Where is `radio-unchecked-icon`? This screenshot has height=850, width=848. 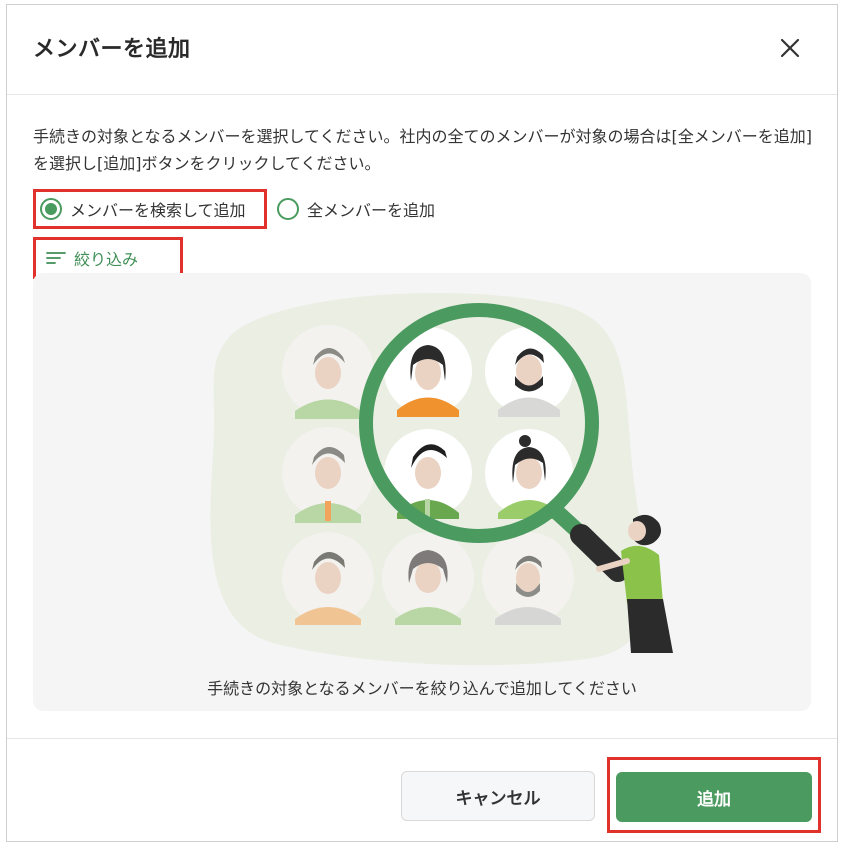
radio-unchecked-icon is located at coordinates (288, 209).